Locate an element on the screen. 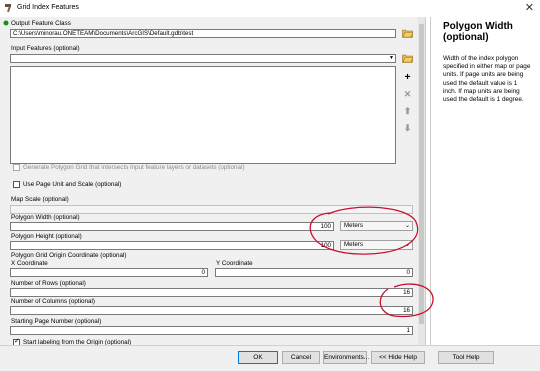 This screenshot has height=371, width=540. use-page-unit-label: Use Page Unit and Scale (optional) is located at coordinates (72, 184).